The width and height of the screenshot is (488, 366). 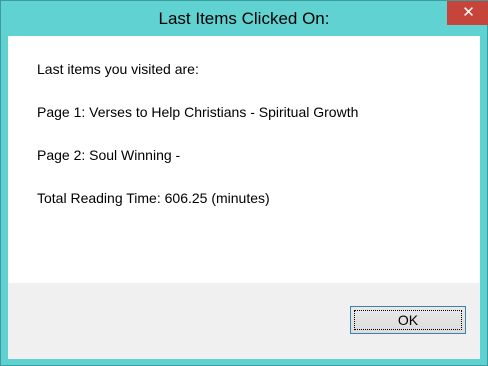 I want to click on total-reading-time-text: Total Reading Time: 606.25 (minutes), so click(x=153, y=198).